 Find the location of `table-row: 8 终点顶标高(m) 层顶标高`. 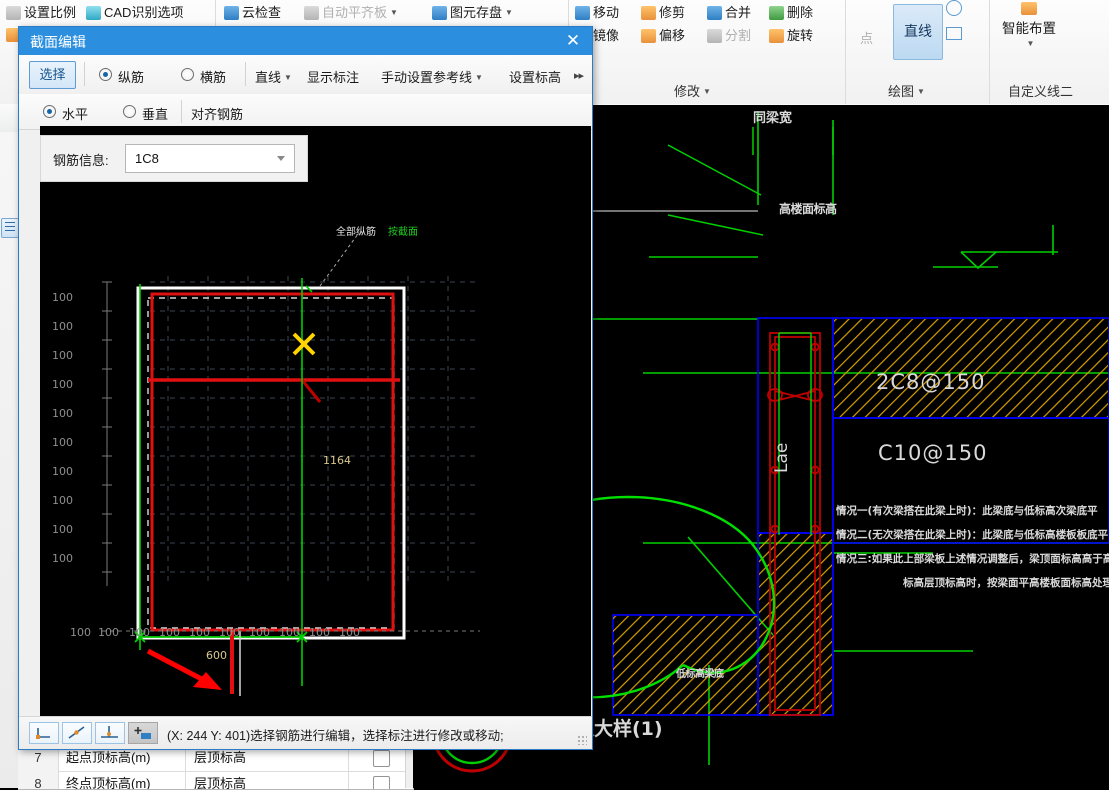

table-row: 8 终点顶标高(m) 层顶标高 is located at coordinates (215, 780).